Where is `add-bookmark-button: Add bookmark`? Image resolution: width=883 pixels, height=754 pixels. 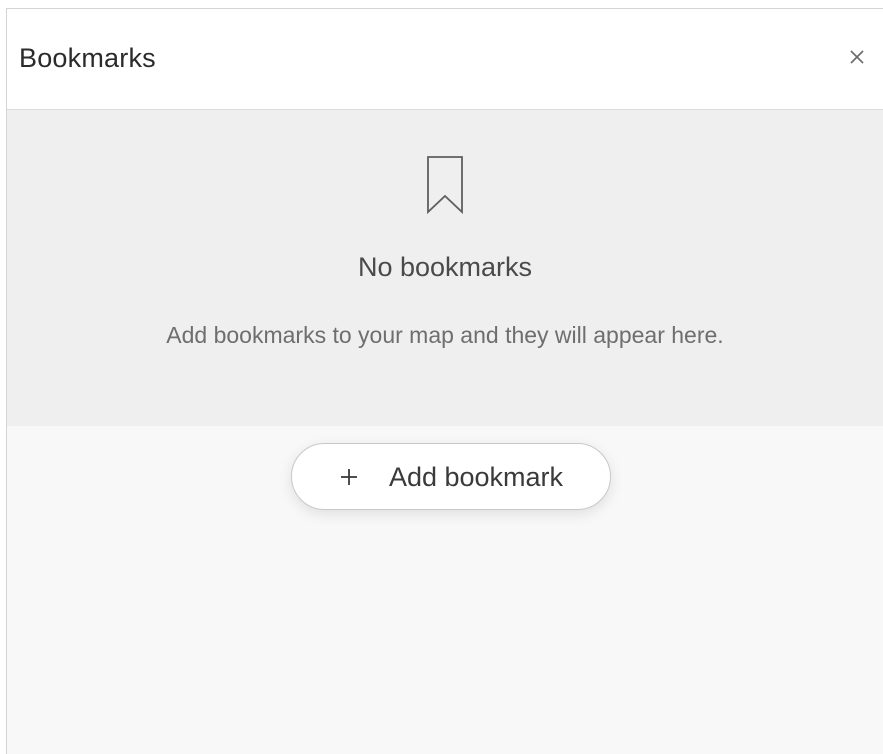
add-bookmark-button: Add bookmark is located at coordinates (451, 476).